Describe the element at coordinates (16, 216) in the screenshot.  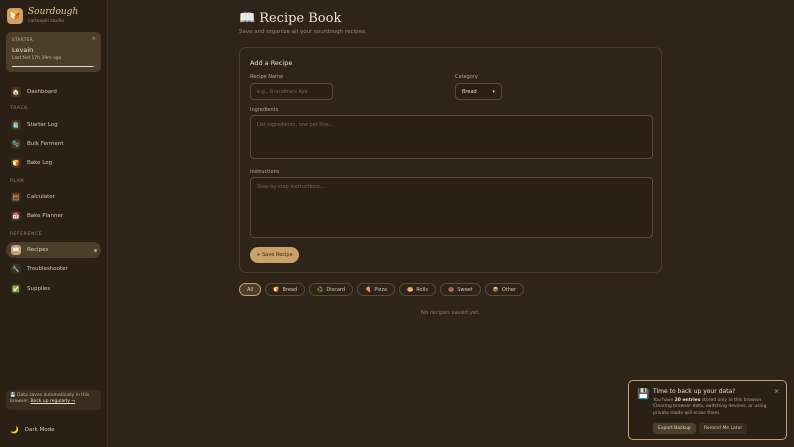
I see `calendar-icon: 📅` at that location.